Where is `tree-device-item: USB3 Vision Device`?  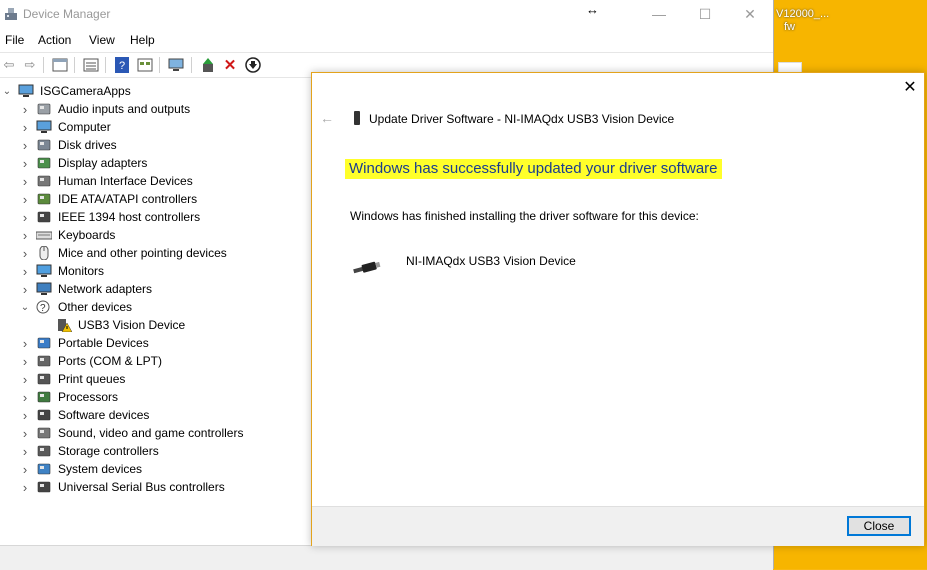 tree-device-item: USB3 Vision Device is located at coordinates (120, 325).